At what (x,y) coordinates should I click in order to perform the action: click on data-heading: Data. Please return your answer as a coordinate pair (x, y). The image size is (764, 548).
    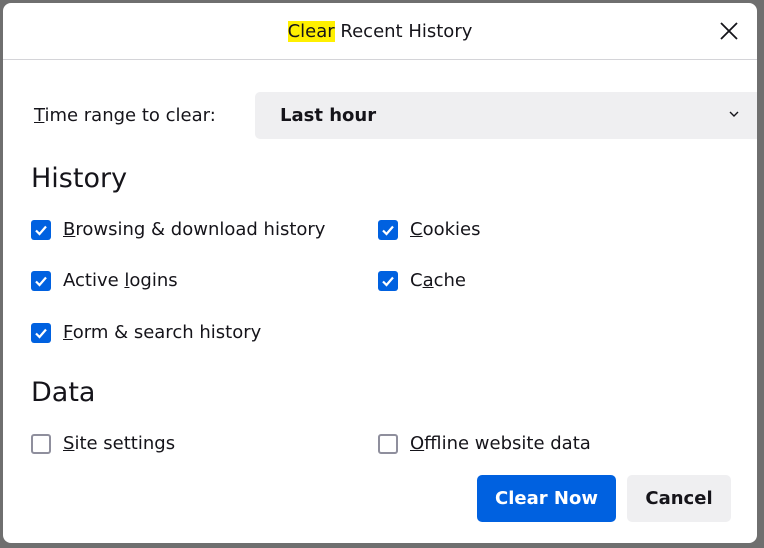
    Looking at the image, I should click on (63, 392).